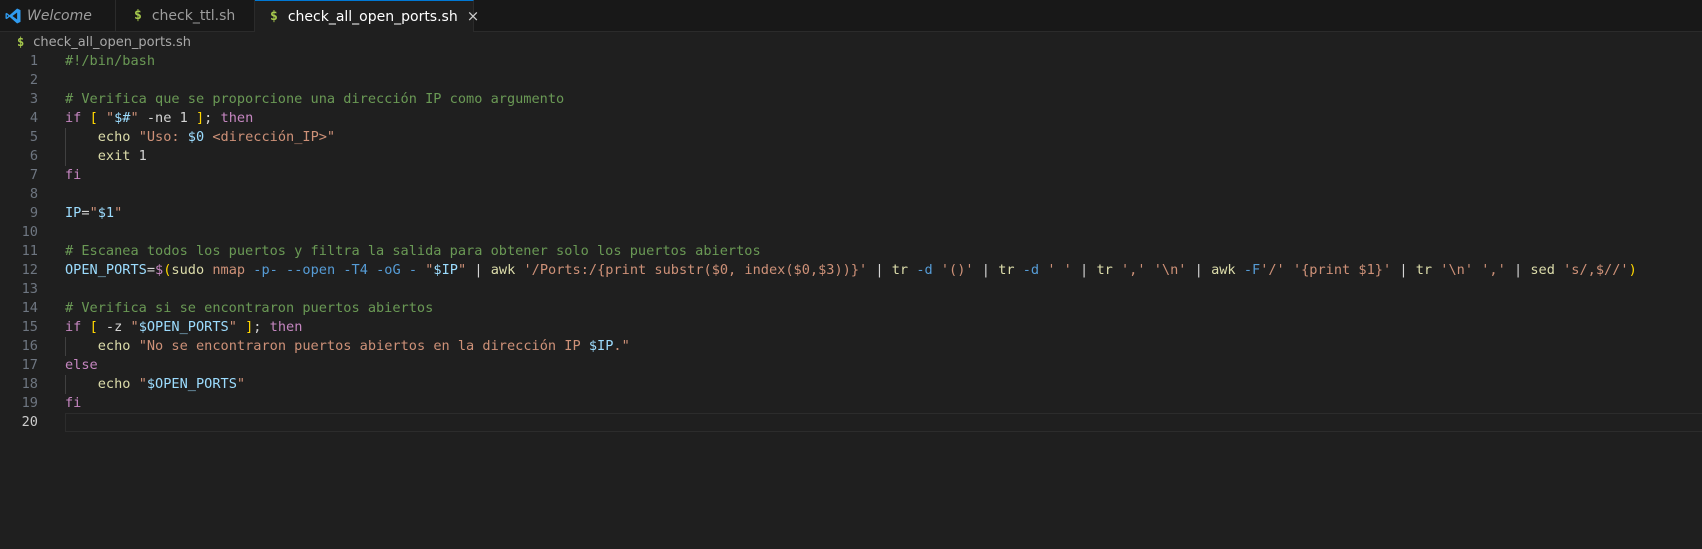 This screenshot has height=549, width=1702. I want to click on breadcrumb: $ check_all_open_ports.sh, so click(104, 42).